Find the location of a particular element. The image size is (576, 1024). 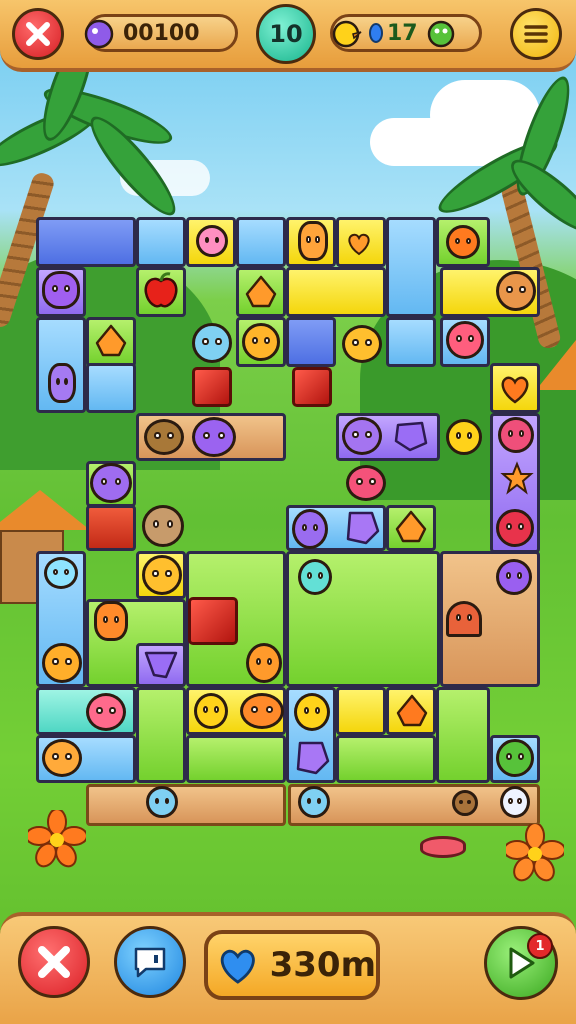

heart-icon is located at coordinates (359, 244).